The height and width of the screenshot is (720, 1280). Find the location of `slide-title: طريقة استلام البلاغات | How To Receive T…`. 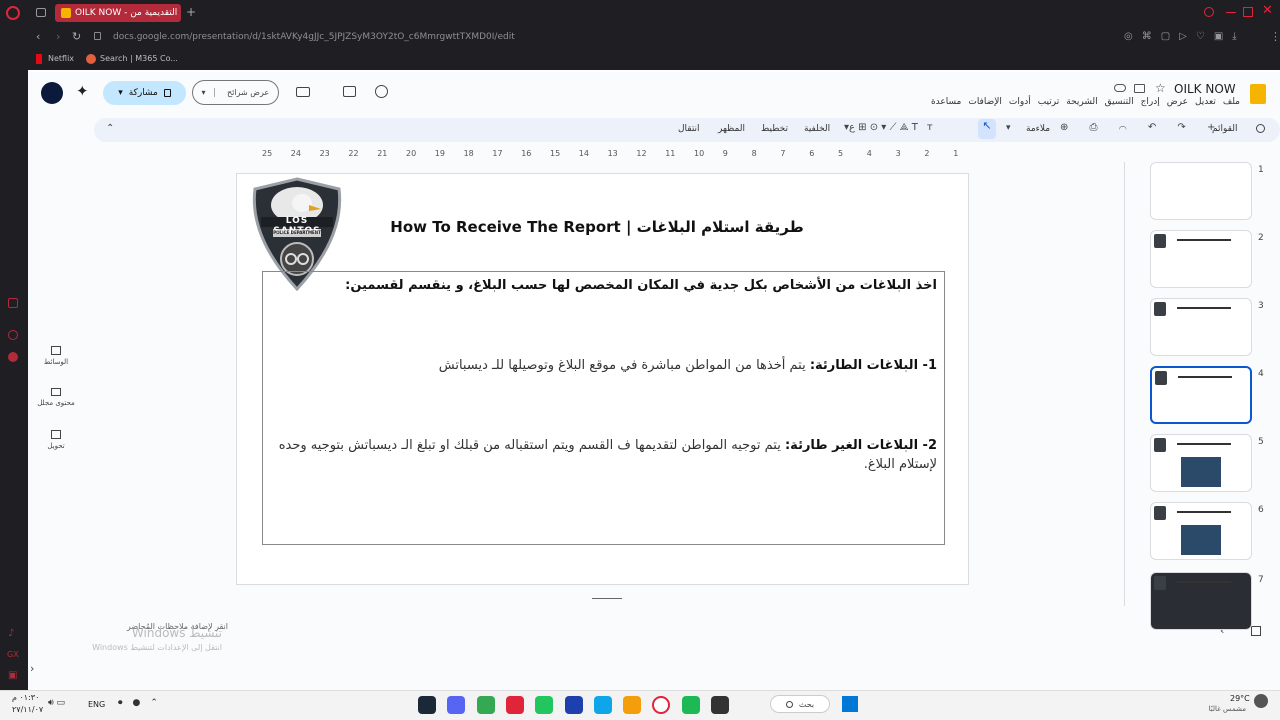

slide-title: طريقة استلام البلاغات | How To Receive T… is located at coordinates (597, 227).